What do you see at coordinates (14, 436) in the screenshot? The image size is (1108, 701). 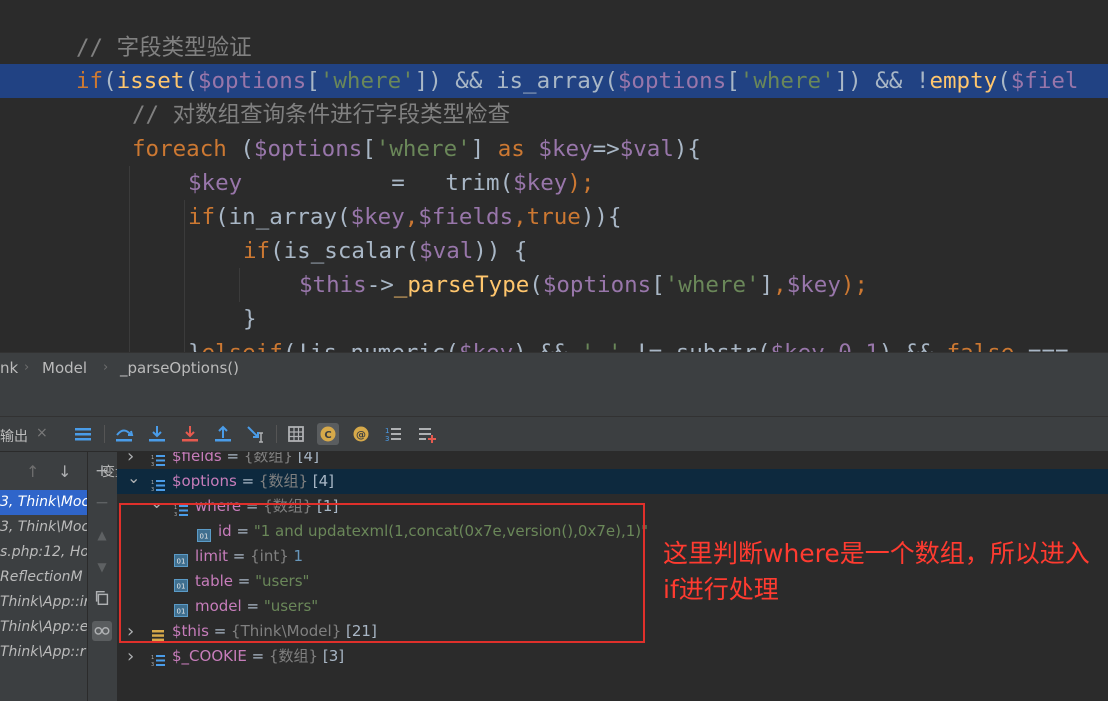 I see `output-tab: 输出` at bounding box center [14, 436].